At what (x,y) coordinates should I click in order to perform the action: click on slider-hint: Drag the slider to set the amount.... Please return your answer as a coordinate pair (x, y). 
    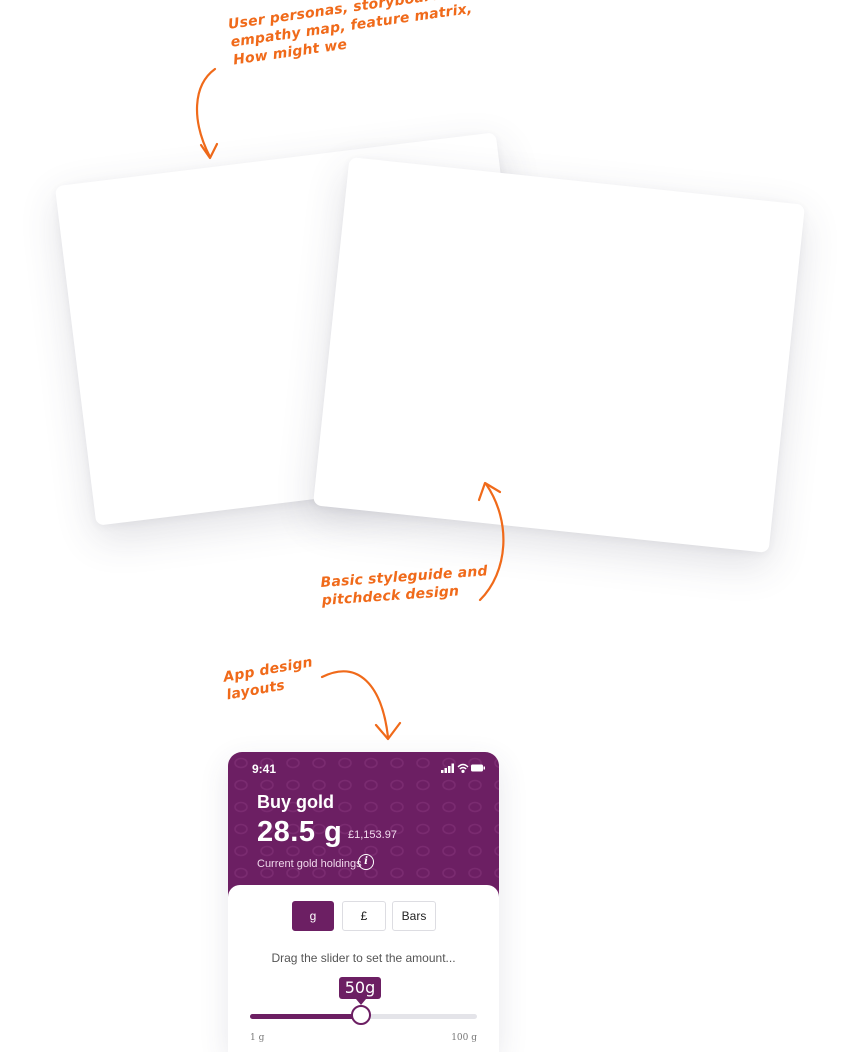
    Looking at the image, I should click on (363, 958).